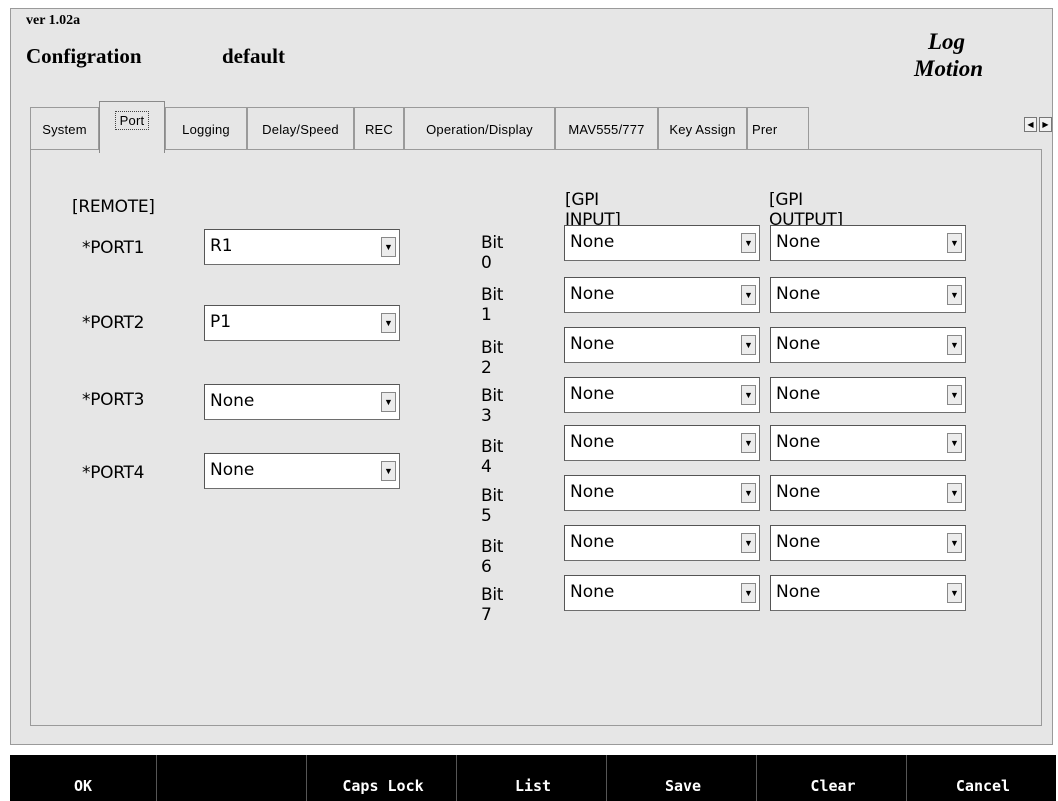 This screenshot has width=1058, height=801. I want to click on remote-heading: [REMOTE], so click(113, 207).